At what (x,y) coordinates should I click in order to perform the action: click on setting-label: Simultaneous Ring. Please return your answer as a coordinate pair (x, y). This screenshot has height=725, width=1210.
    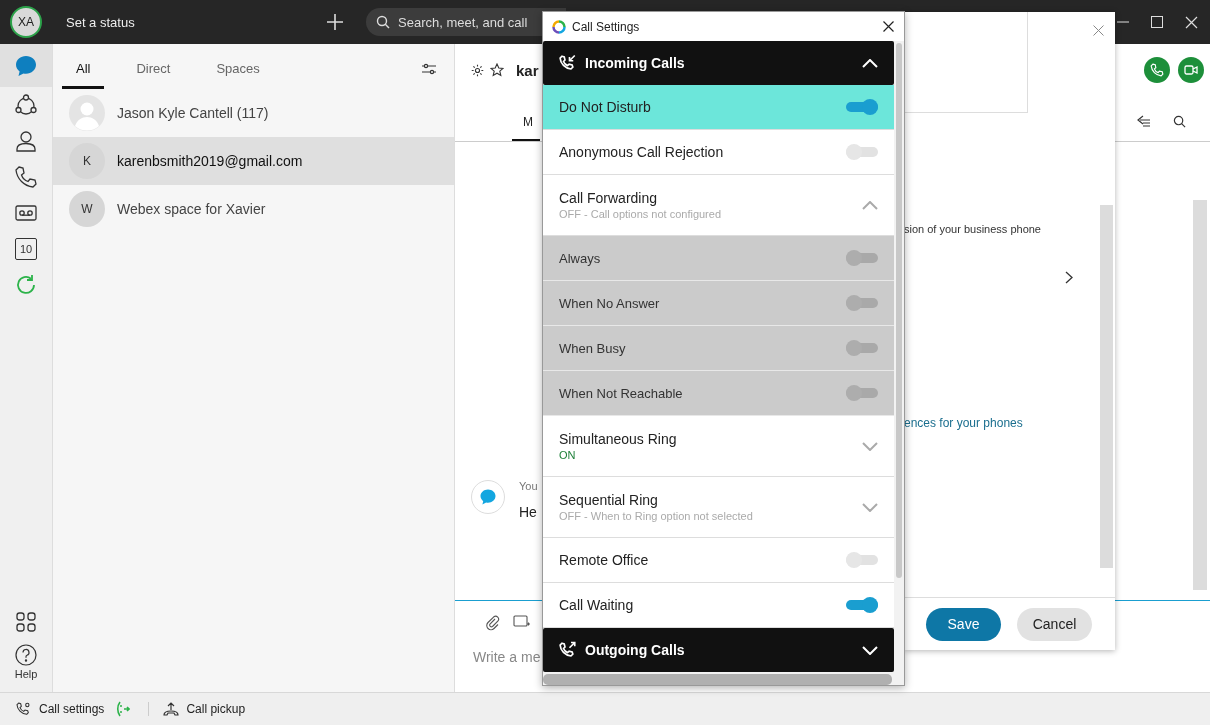
    Looking at the image, I should click on (618, 439).